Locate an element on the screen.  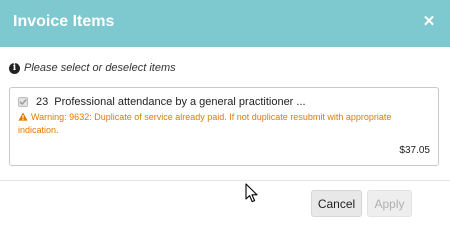
instruction-line: i Please select or deselect items is located at coordinates (92, 68).